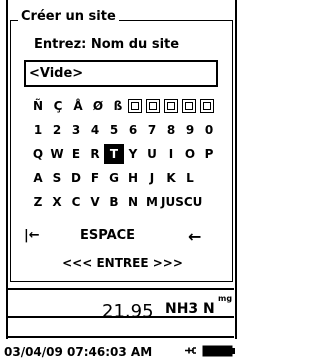 The height and width of the screenshot is (362, 320). I want to click on key-6: 6, so click(133, 130).